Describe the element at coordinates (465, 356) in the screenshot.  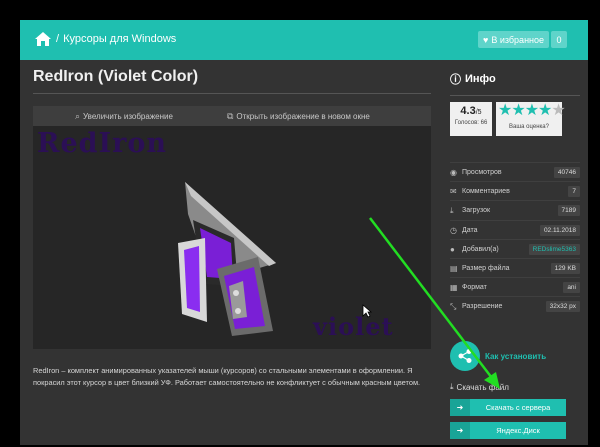
I see `share-icon` at that location.